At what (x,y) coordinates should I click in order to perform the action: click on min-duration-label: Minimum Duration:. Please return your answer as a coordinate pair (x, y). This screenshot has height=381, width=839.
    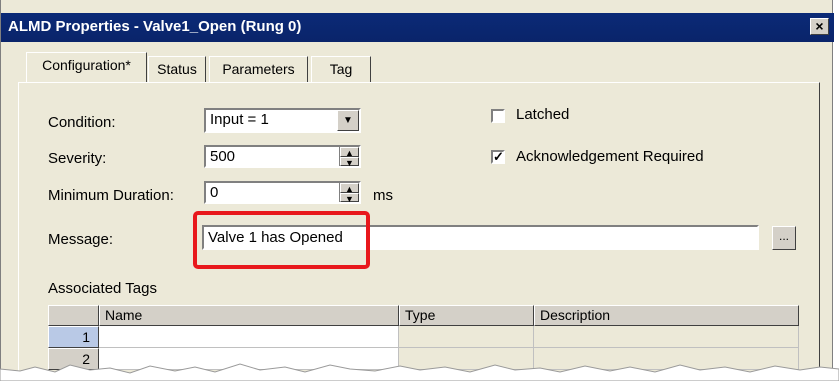
    Looking at the image, I should click on (111, 195).